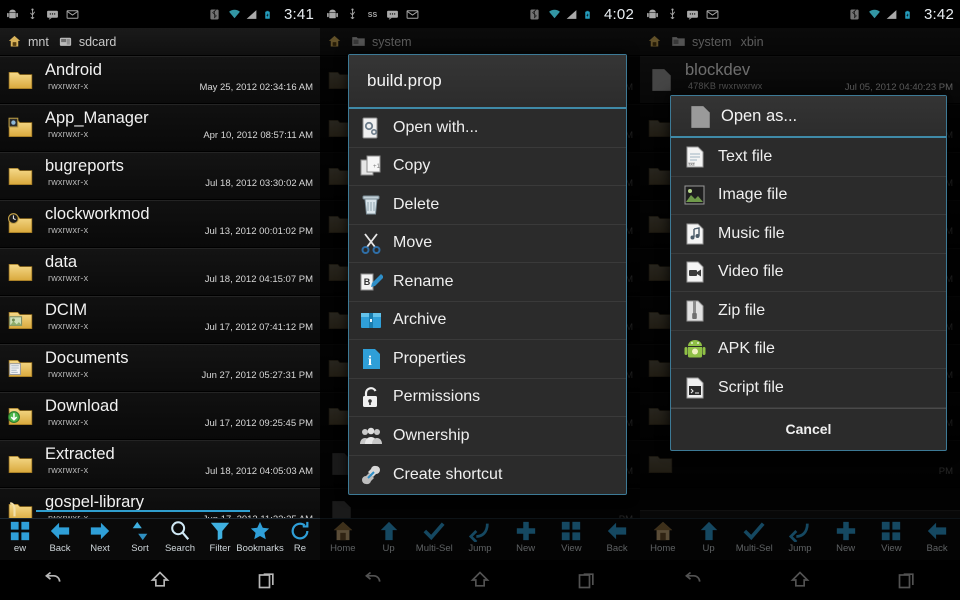  I want to click on video-file-icon, so click(695, 272).